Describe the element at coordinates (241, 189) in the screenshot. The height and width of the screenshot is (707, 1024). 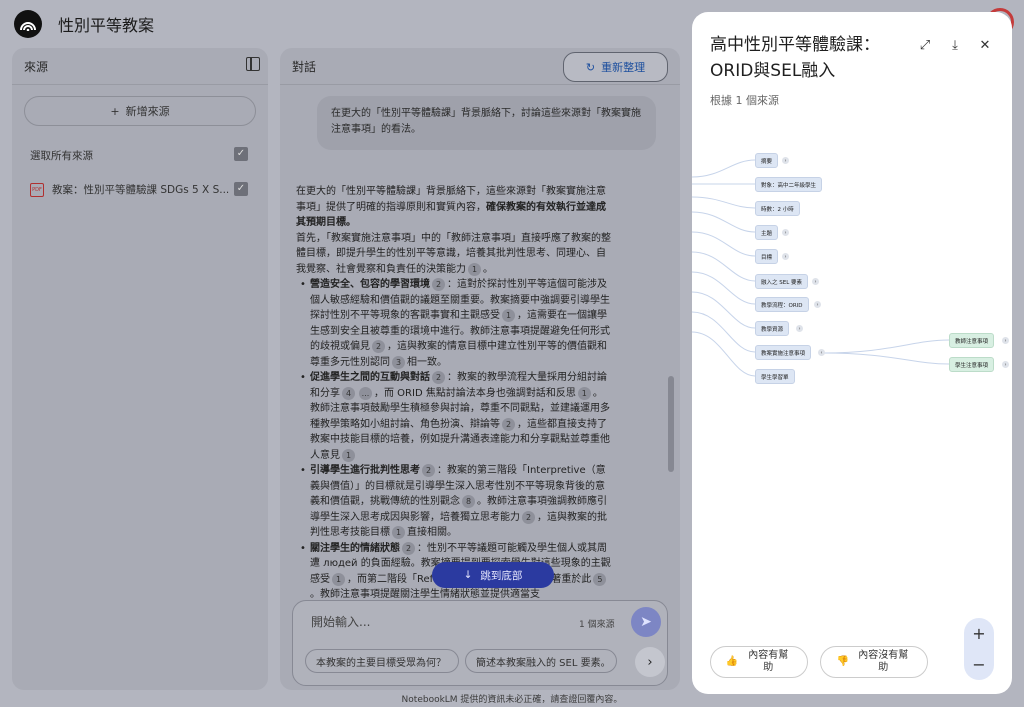
I see `source-item-checkbox: ✓` at that location.